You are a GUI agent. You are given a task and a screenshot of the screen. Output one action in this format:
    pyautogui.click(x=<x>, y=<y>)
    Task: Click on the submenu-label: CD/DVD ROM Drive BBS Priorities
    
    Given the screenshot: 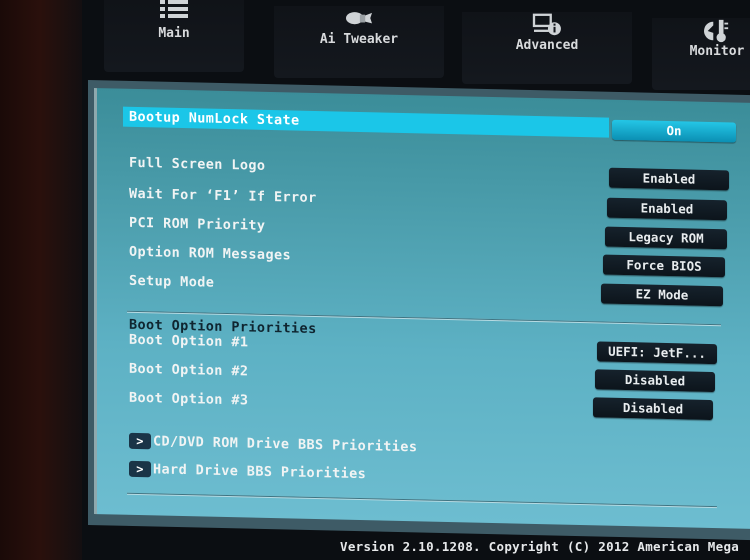 What is the action you would take?
    pyautogui.click(x=285, y=444)
    